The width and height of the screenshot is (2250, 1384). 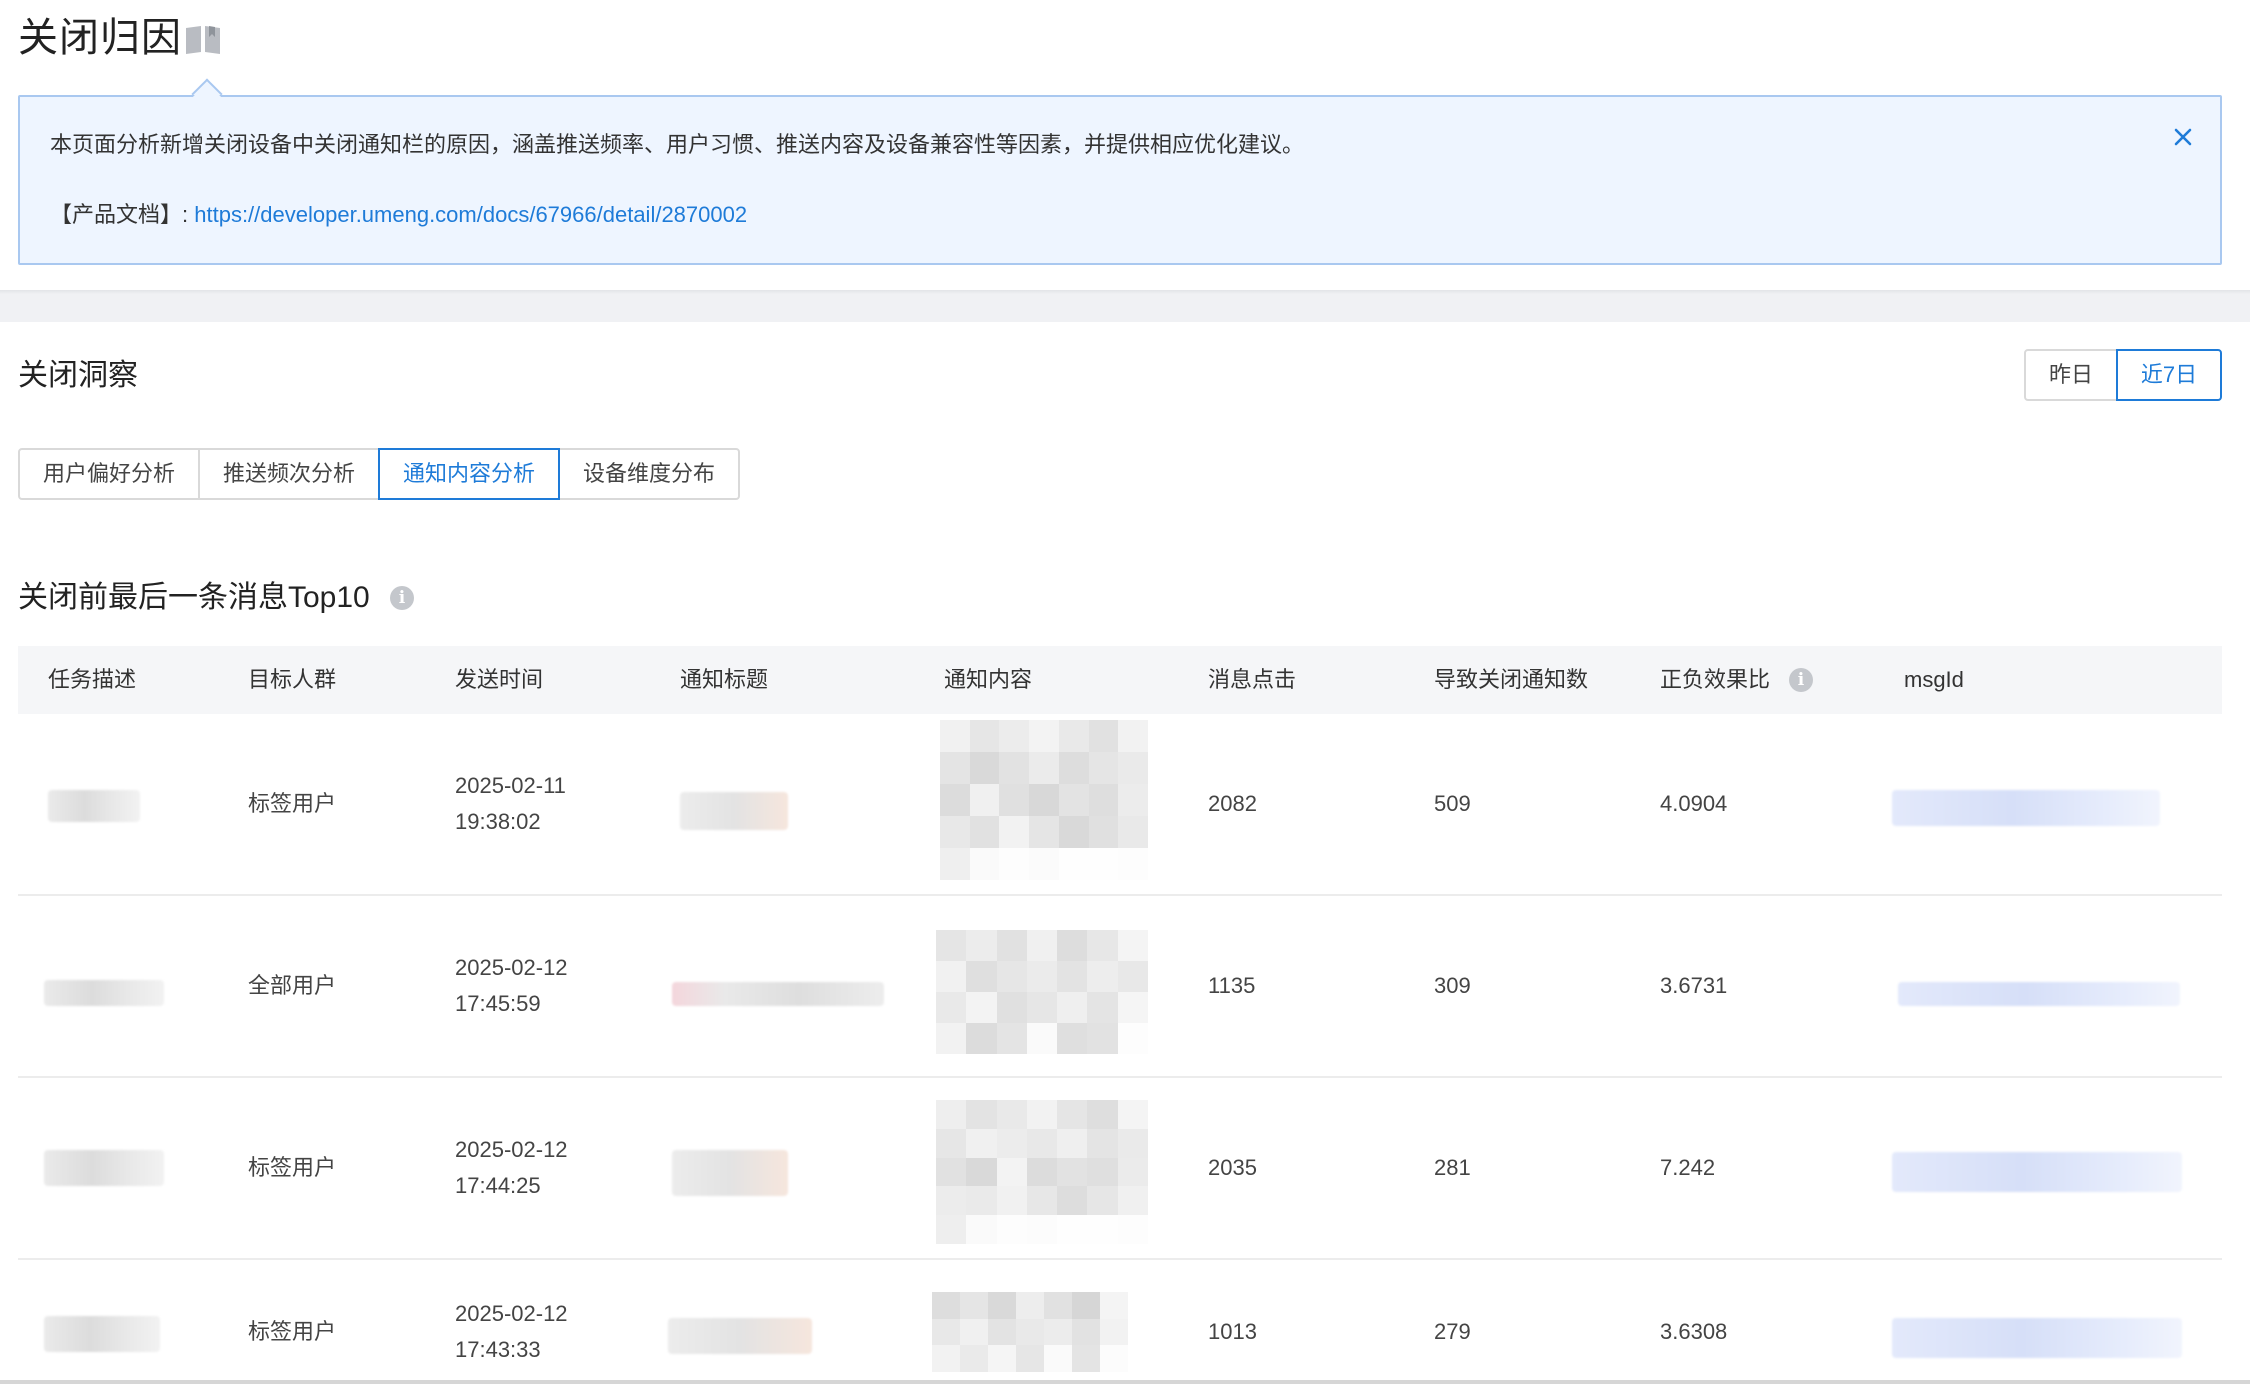 What do you see at coordinates (2169, 375) in the screenshot?
I see `range-7days-button: 近7日` at bounding box center [2169, 375].